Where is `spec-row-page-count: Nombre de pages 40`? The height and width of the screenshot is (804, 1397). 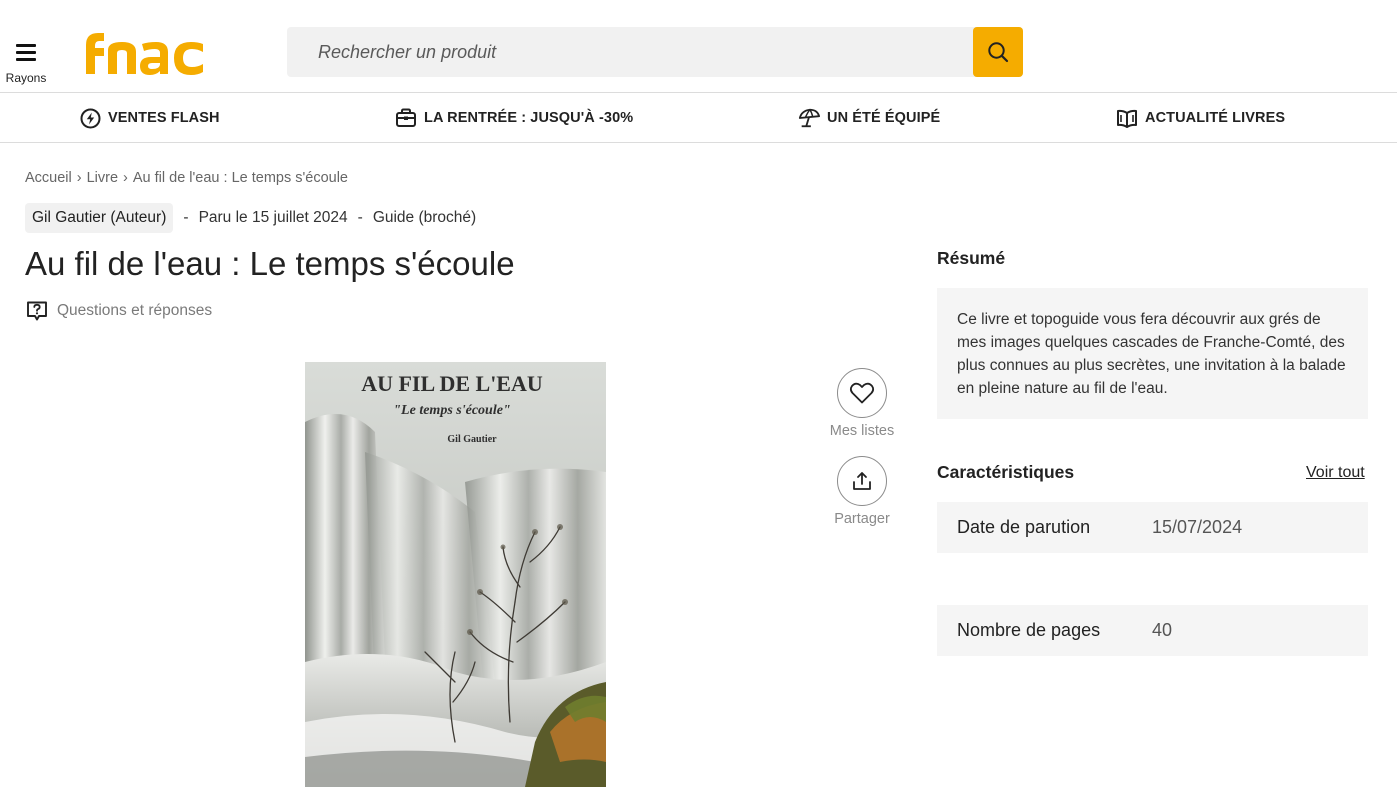 spec-row-page-count: Nombre de pages 40 is located at coordinates (1152, 630).